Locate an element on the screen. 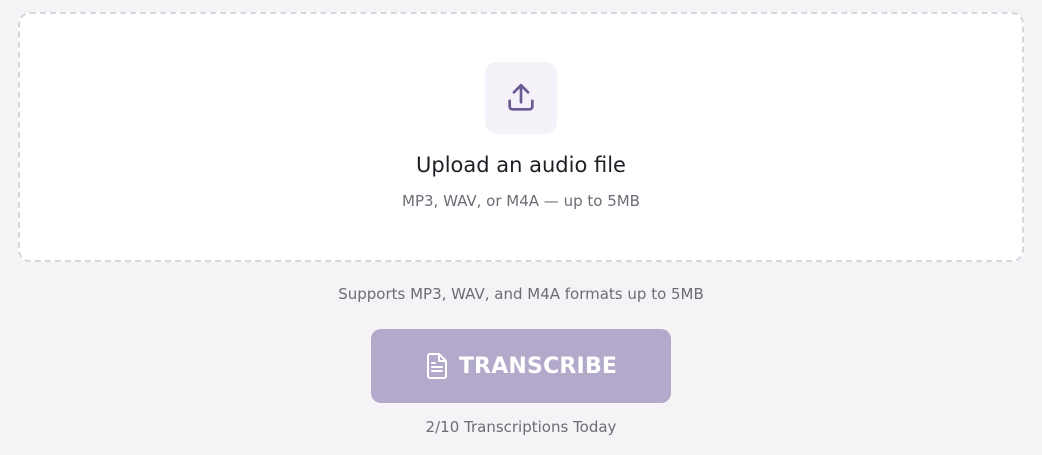 Image resolution: width=1042 pixels, height=455 pixels. upload-title: Upload an audio file is located at coordinates (521, 165).